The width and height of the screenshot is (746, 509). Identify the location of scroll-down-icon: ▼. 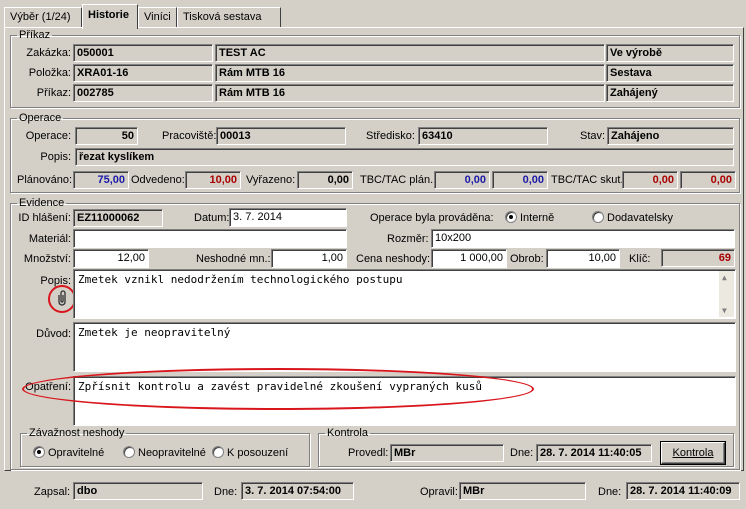
(724, 310).